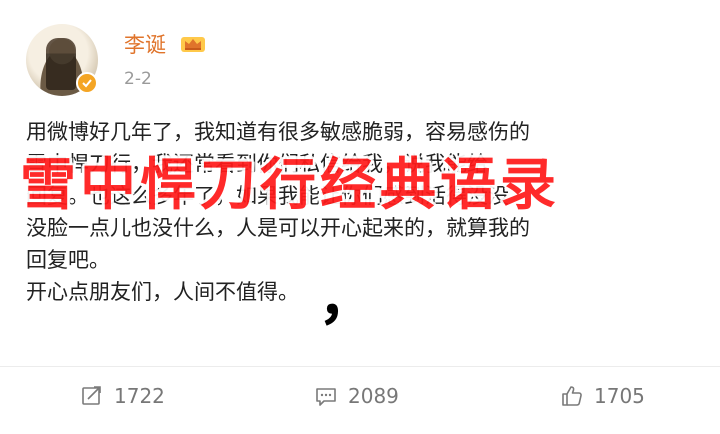 Image resolution: width=720 pixels, height=434 pixels. Describe the element at coordinates (572, 396) in the screenshot. I see `thumbs-up-icon` at that location.